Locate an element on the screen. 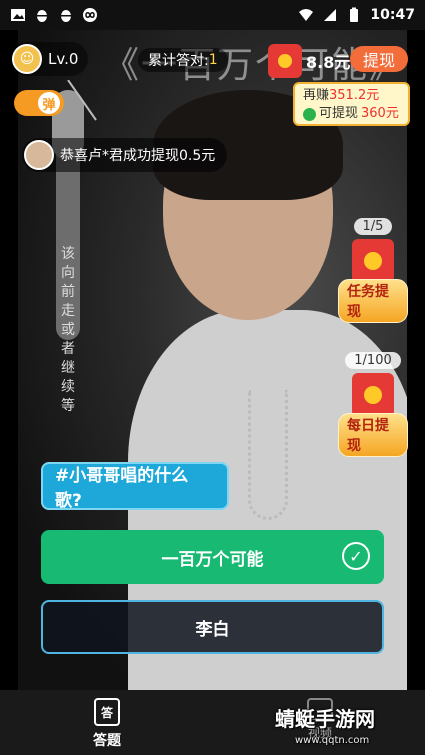  necklace is located at coordinates (268, 455).